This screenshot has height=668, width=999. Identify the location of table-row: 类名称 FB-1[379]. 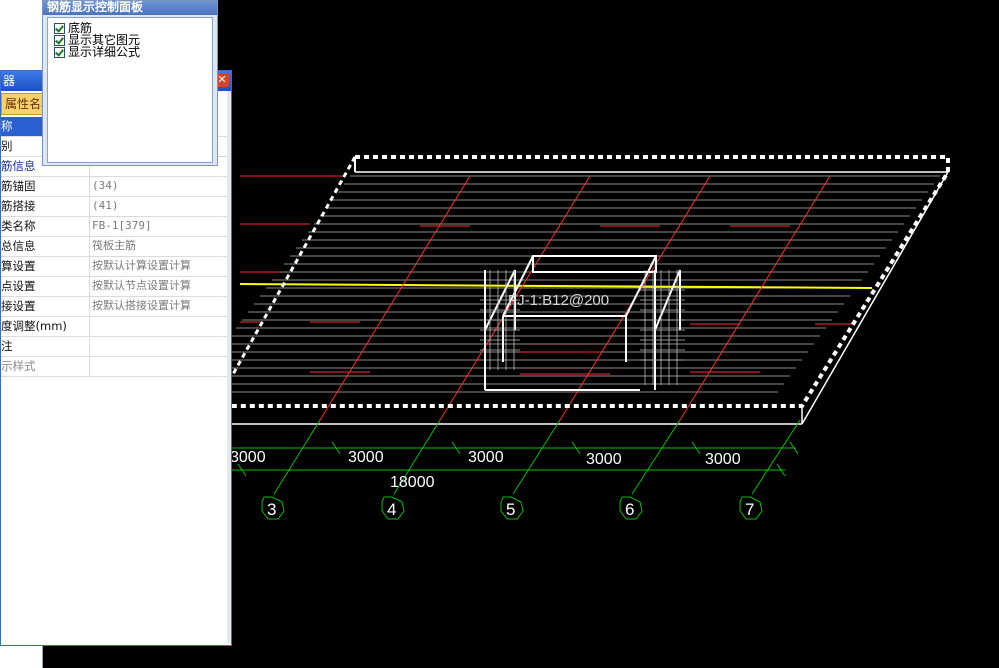
(115, 227).